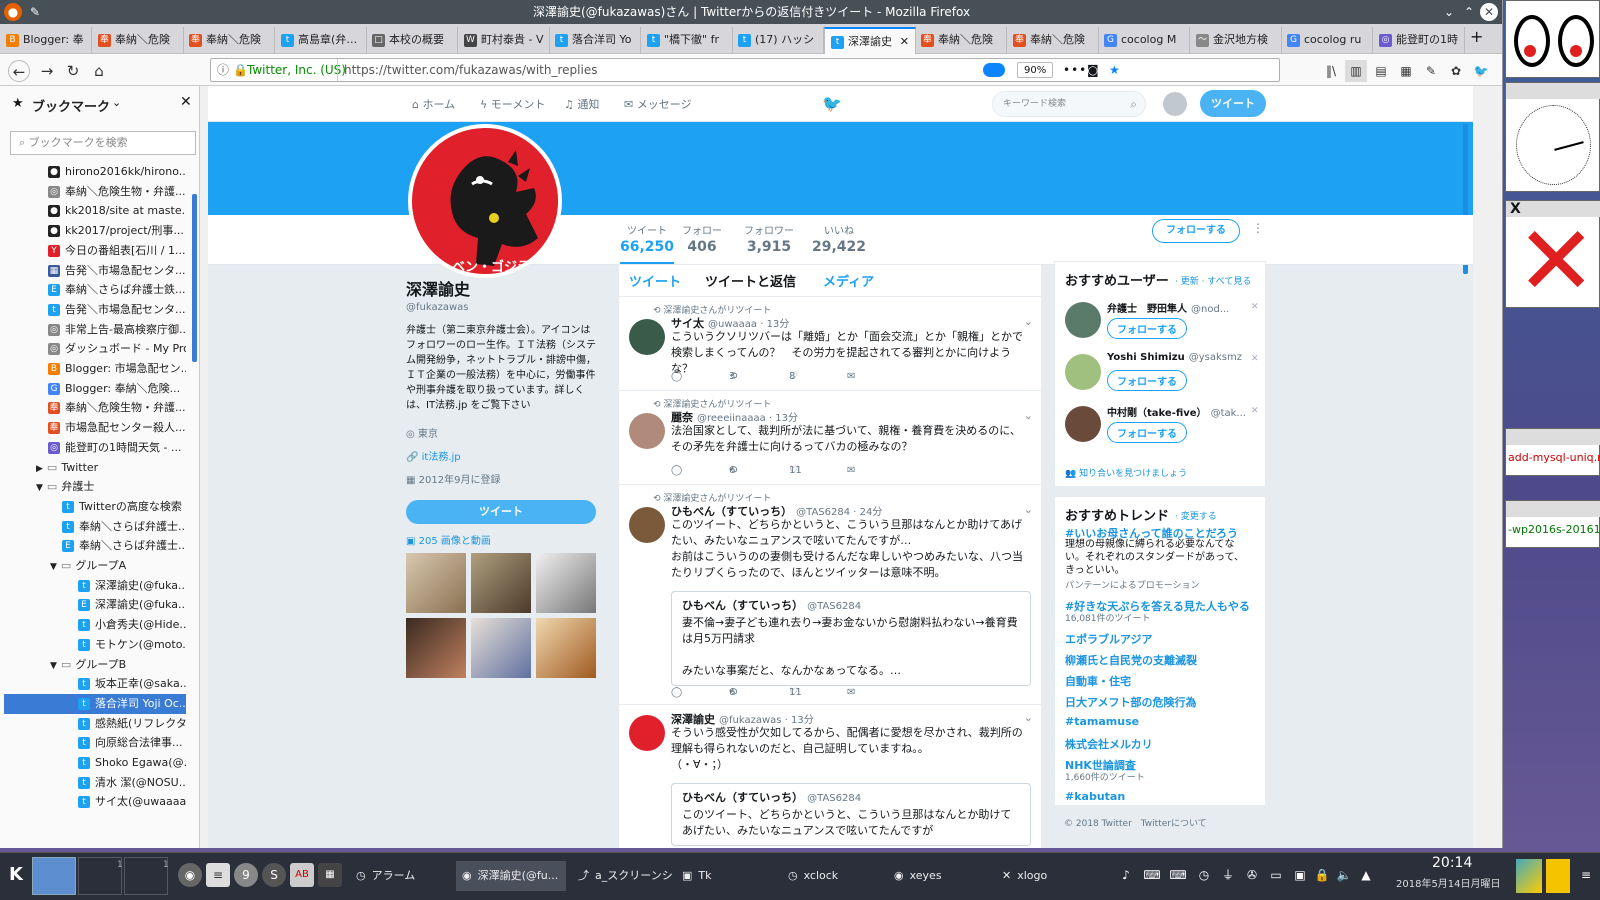 This screenshot has height=900, width=1600. Describe the element at coordinates (1356, 71) in the screenshot. I see `sidebar-toggle-icon: ▥` at that location.